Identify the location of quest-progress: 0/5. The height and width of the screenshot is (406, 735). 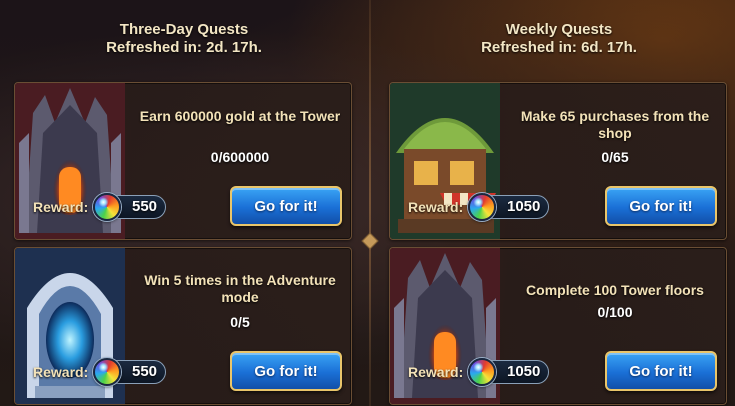
(240, 322).